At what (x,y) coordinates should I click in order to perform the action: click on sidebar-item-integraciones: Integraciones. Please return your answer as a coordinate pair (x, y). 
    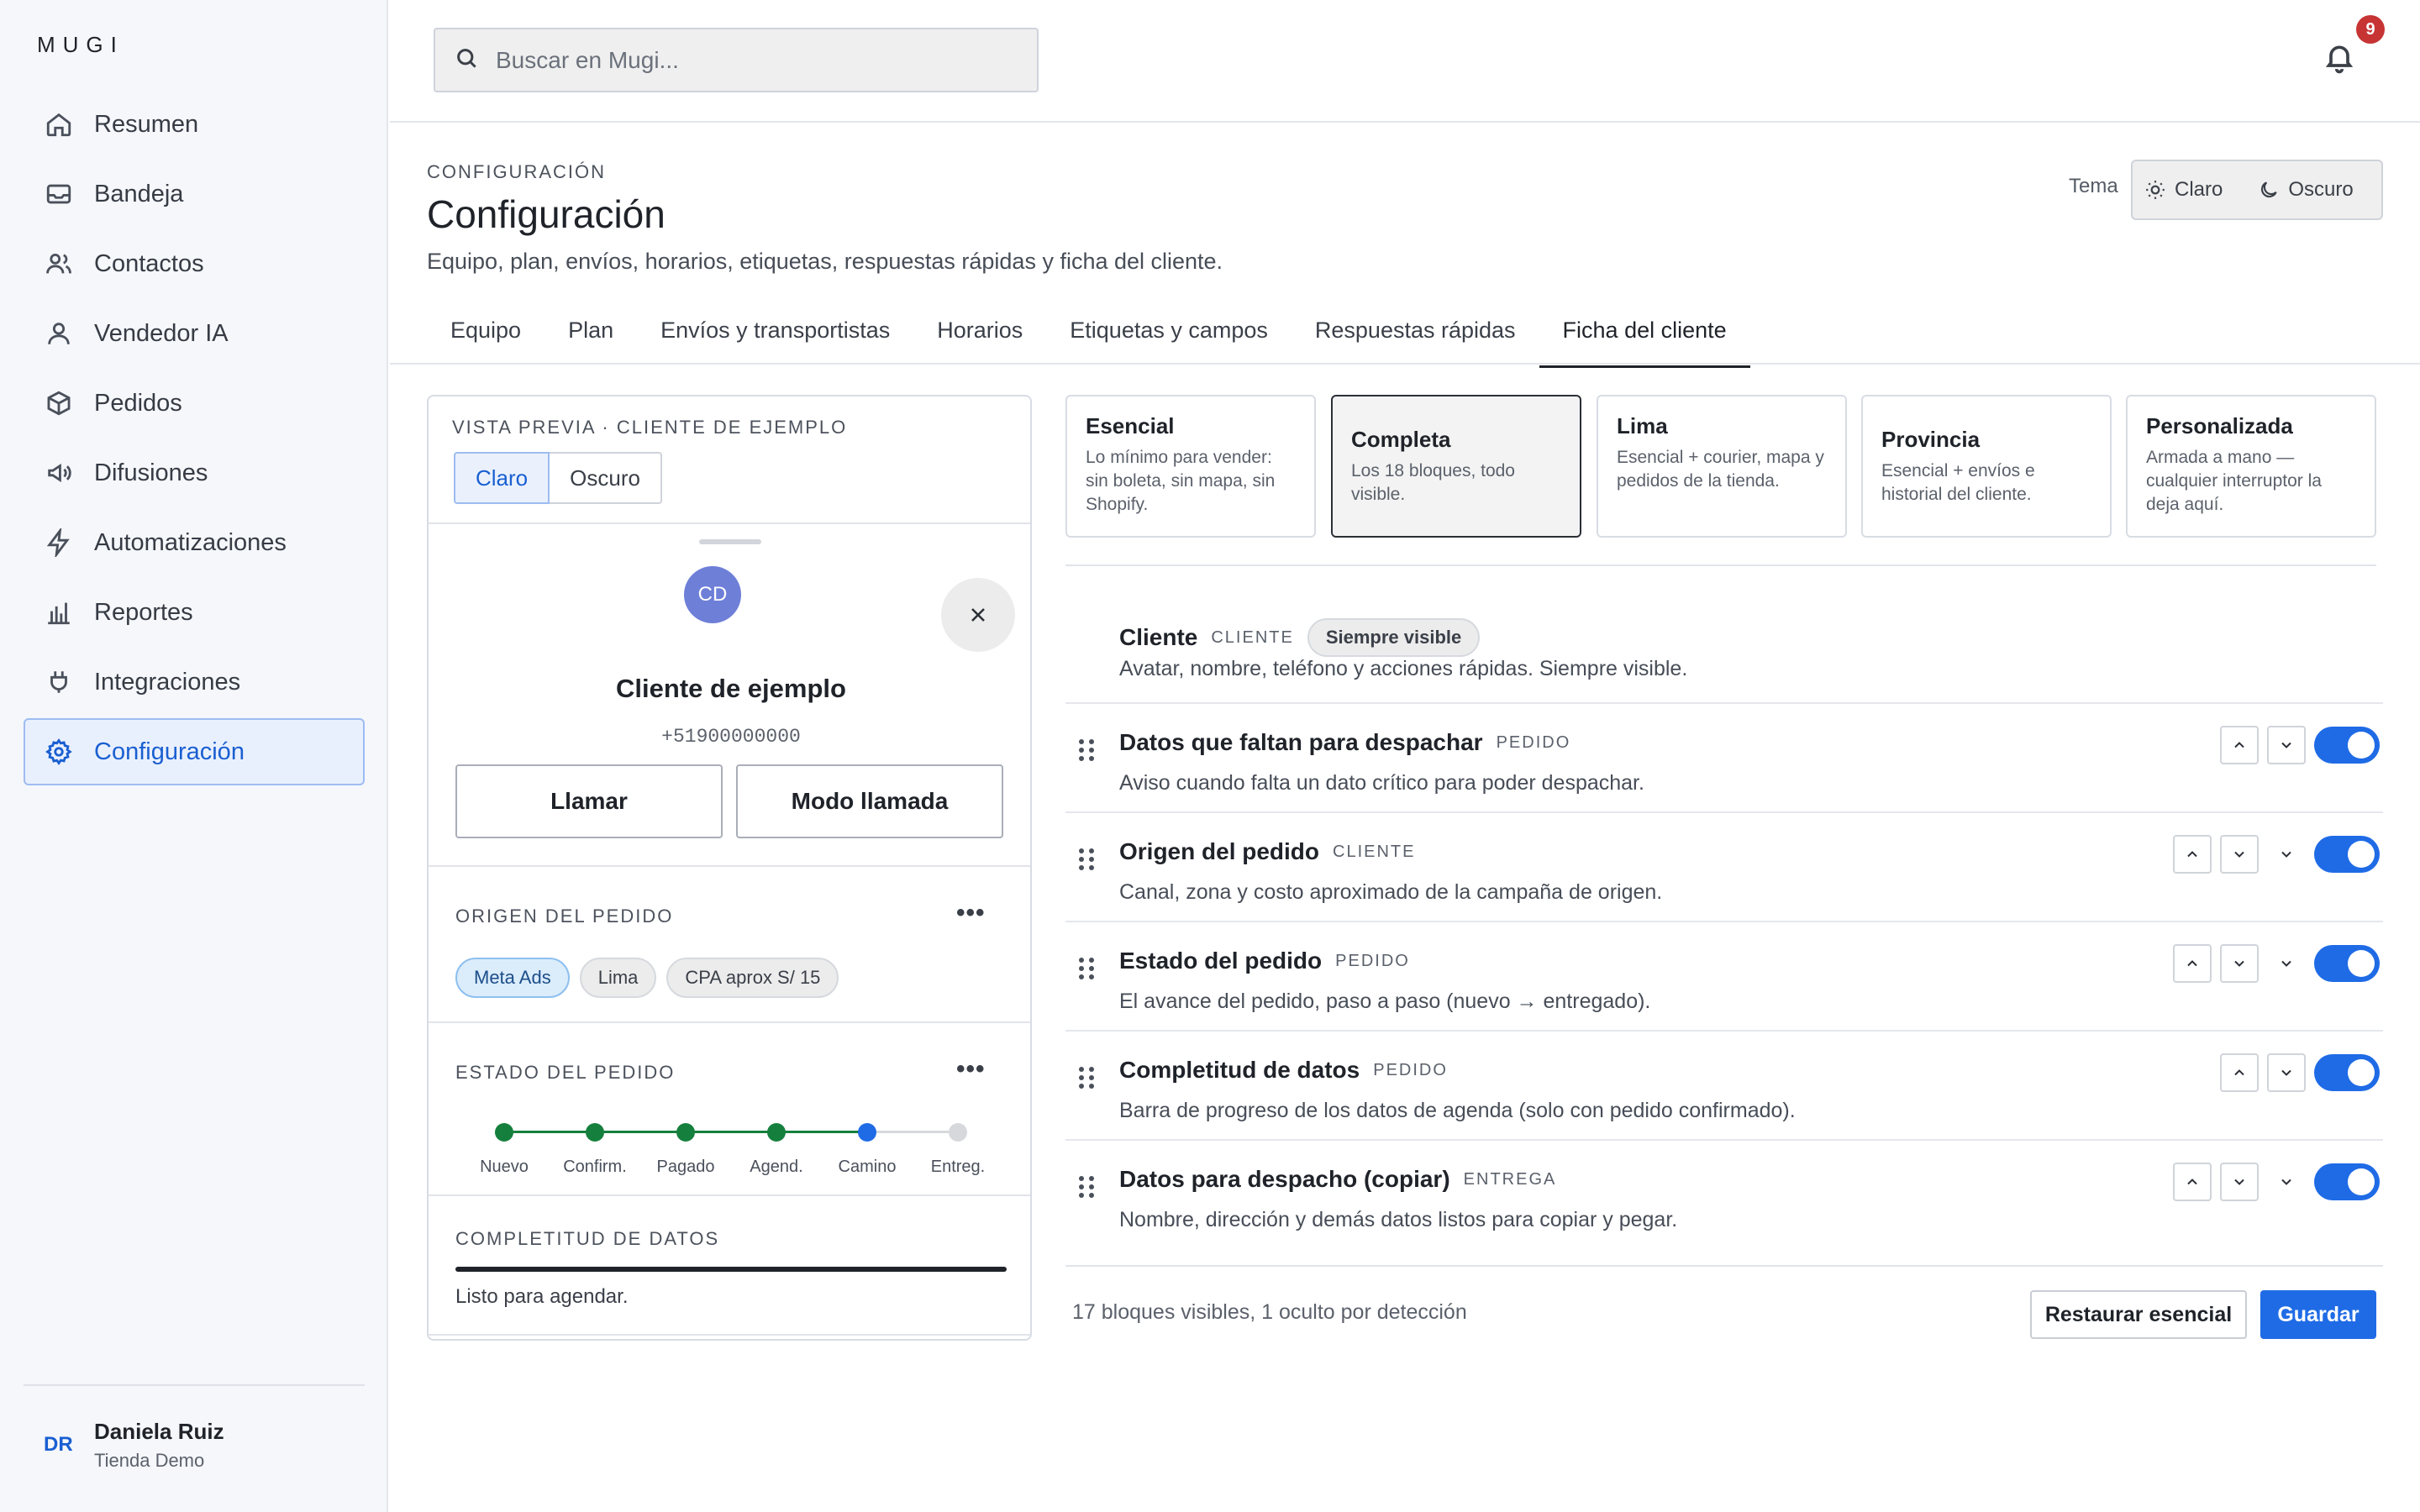
    Looking at the image, I should click on (195, 682).